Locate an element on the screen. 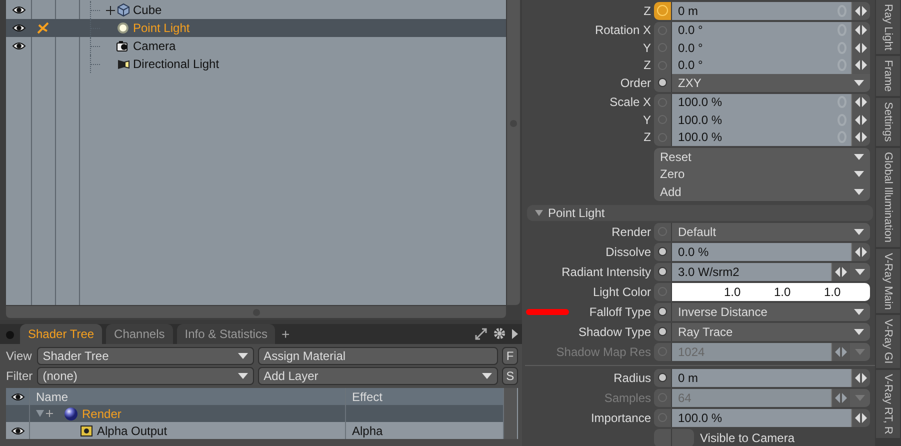 The image size is (901, 446). s-button: S is located at coordinates (510, 376).